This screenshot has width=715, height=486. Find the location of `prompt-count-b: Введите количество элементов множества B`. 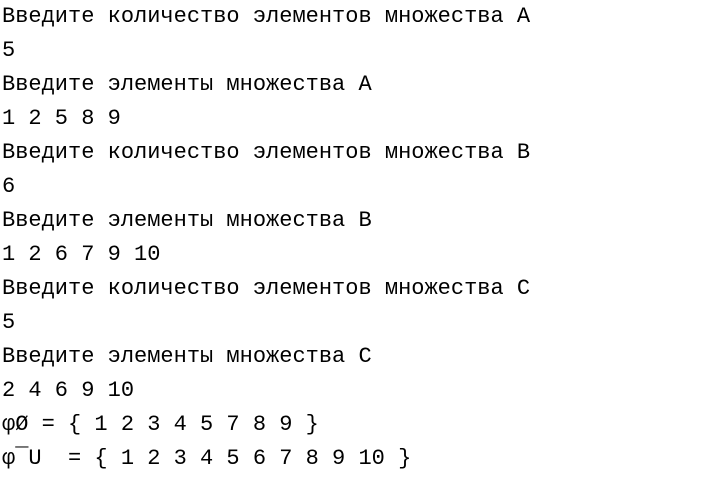

prompt-count-b: Введите количество элементов множества B is located at coordinates (266, 152).